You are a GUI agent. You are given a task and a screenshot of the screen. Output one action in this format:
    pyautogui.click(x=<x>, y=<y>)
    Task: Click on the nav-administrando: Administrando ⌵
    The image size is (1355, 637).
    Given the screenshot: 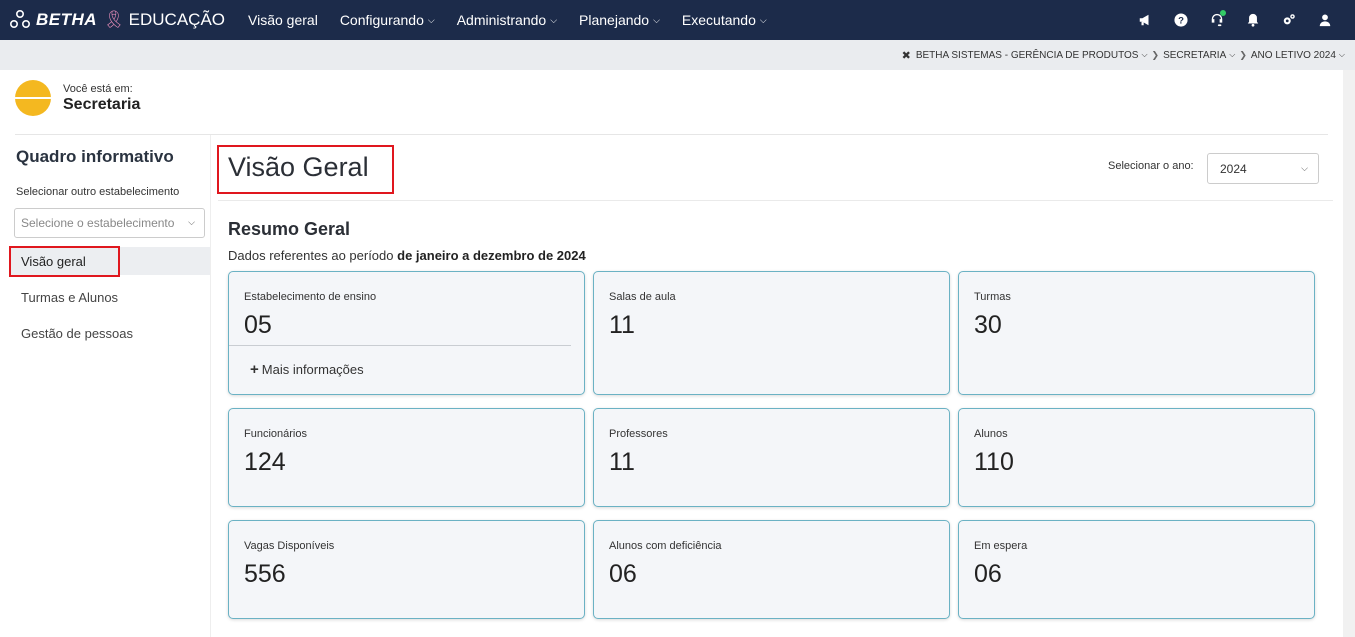 What is the action you would take?
    pyautogui.click(x=507, y=20)
    